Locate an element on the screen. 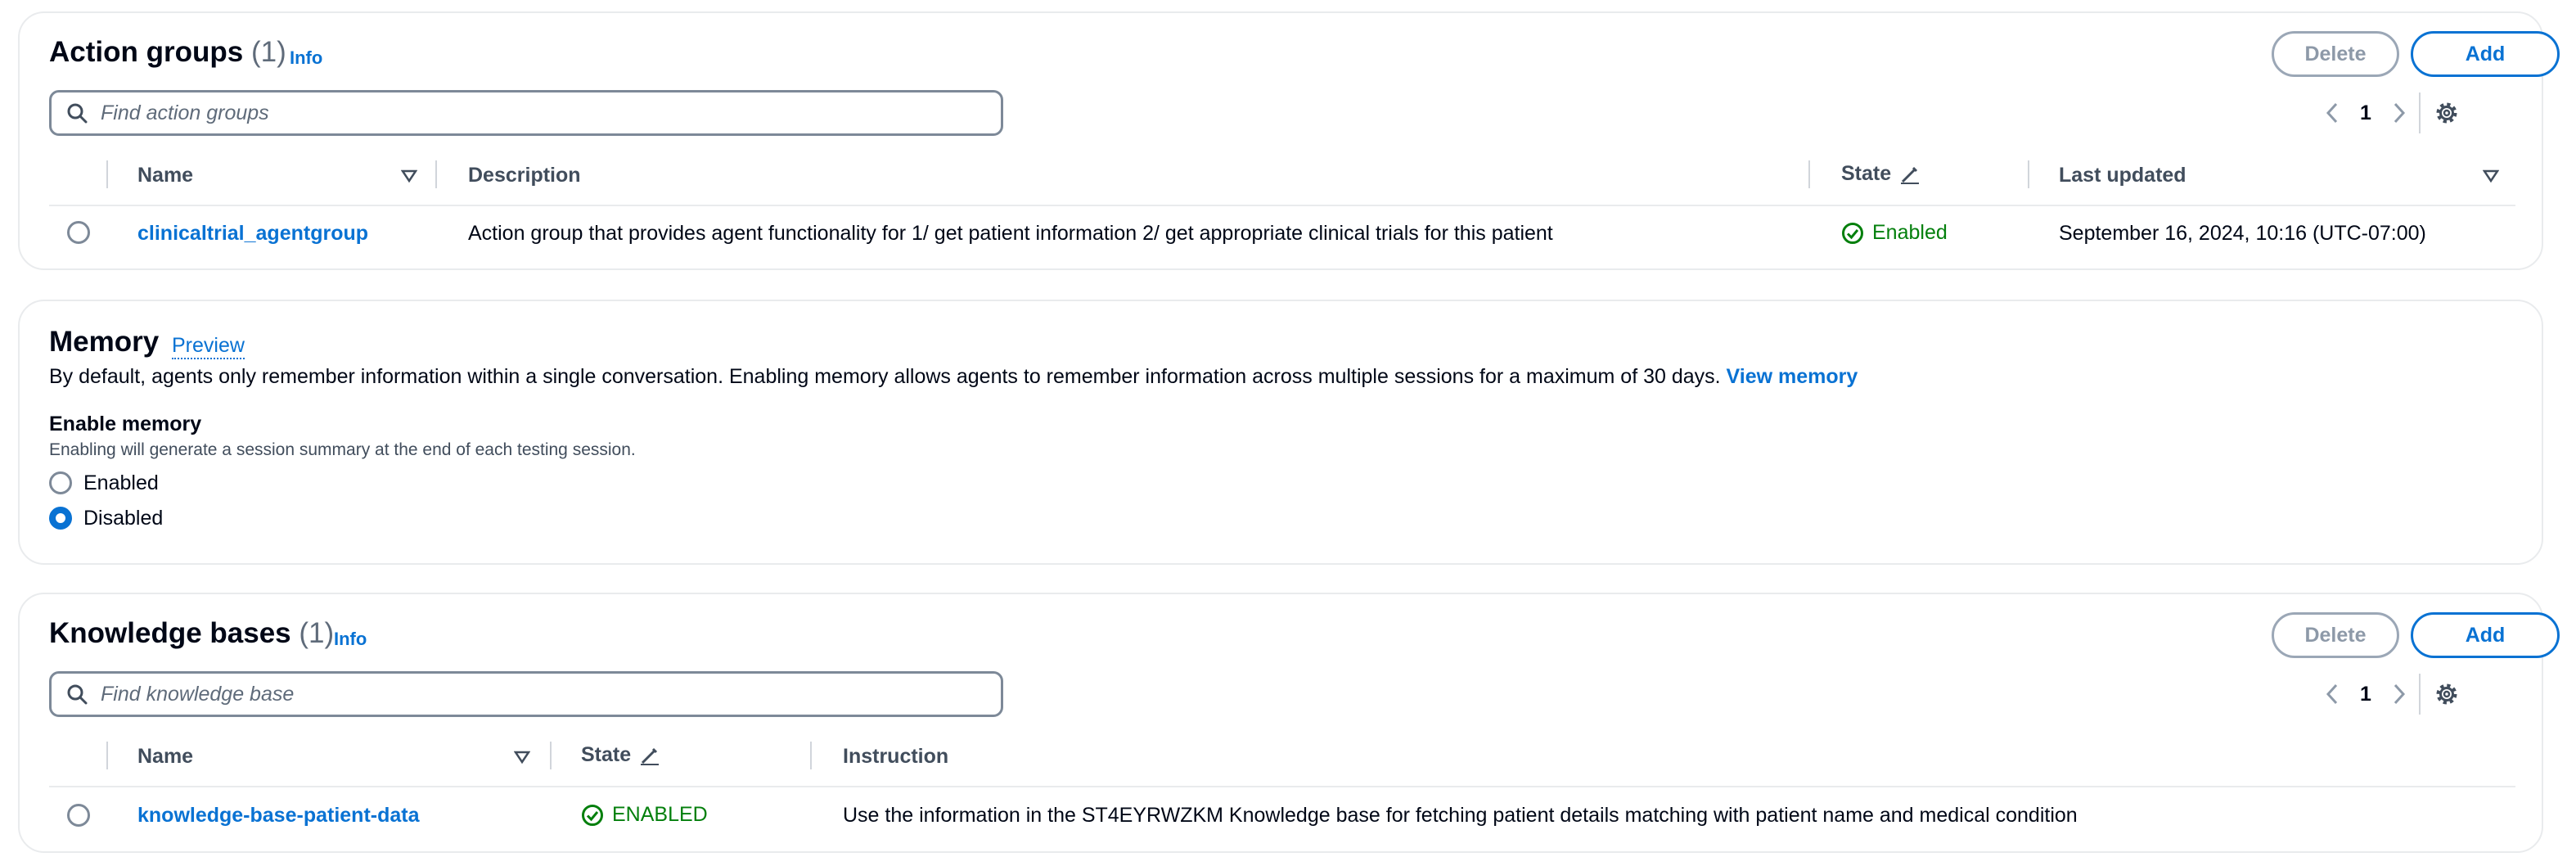 This screenshot has height=866, width=2576. knowledge-bases-delete-button: Delete is located at coordinates (2335, 635).